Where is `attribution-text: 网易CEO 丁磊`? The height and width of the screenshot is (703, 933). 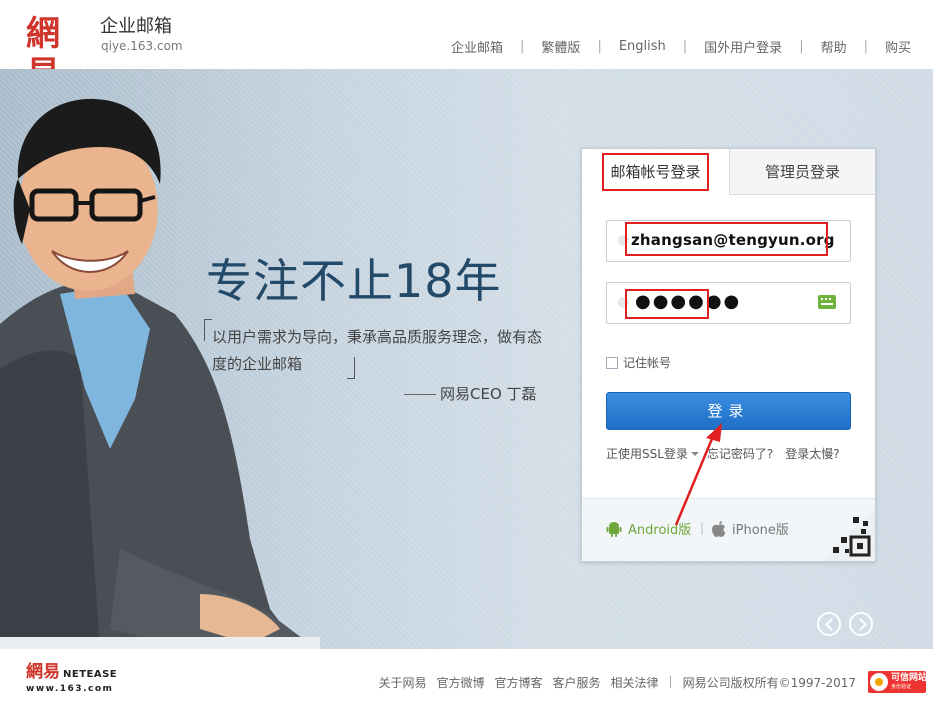 attribution-text: 网易CEO 丁磊 is located at coordinates (488, 394).